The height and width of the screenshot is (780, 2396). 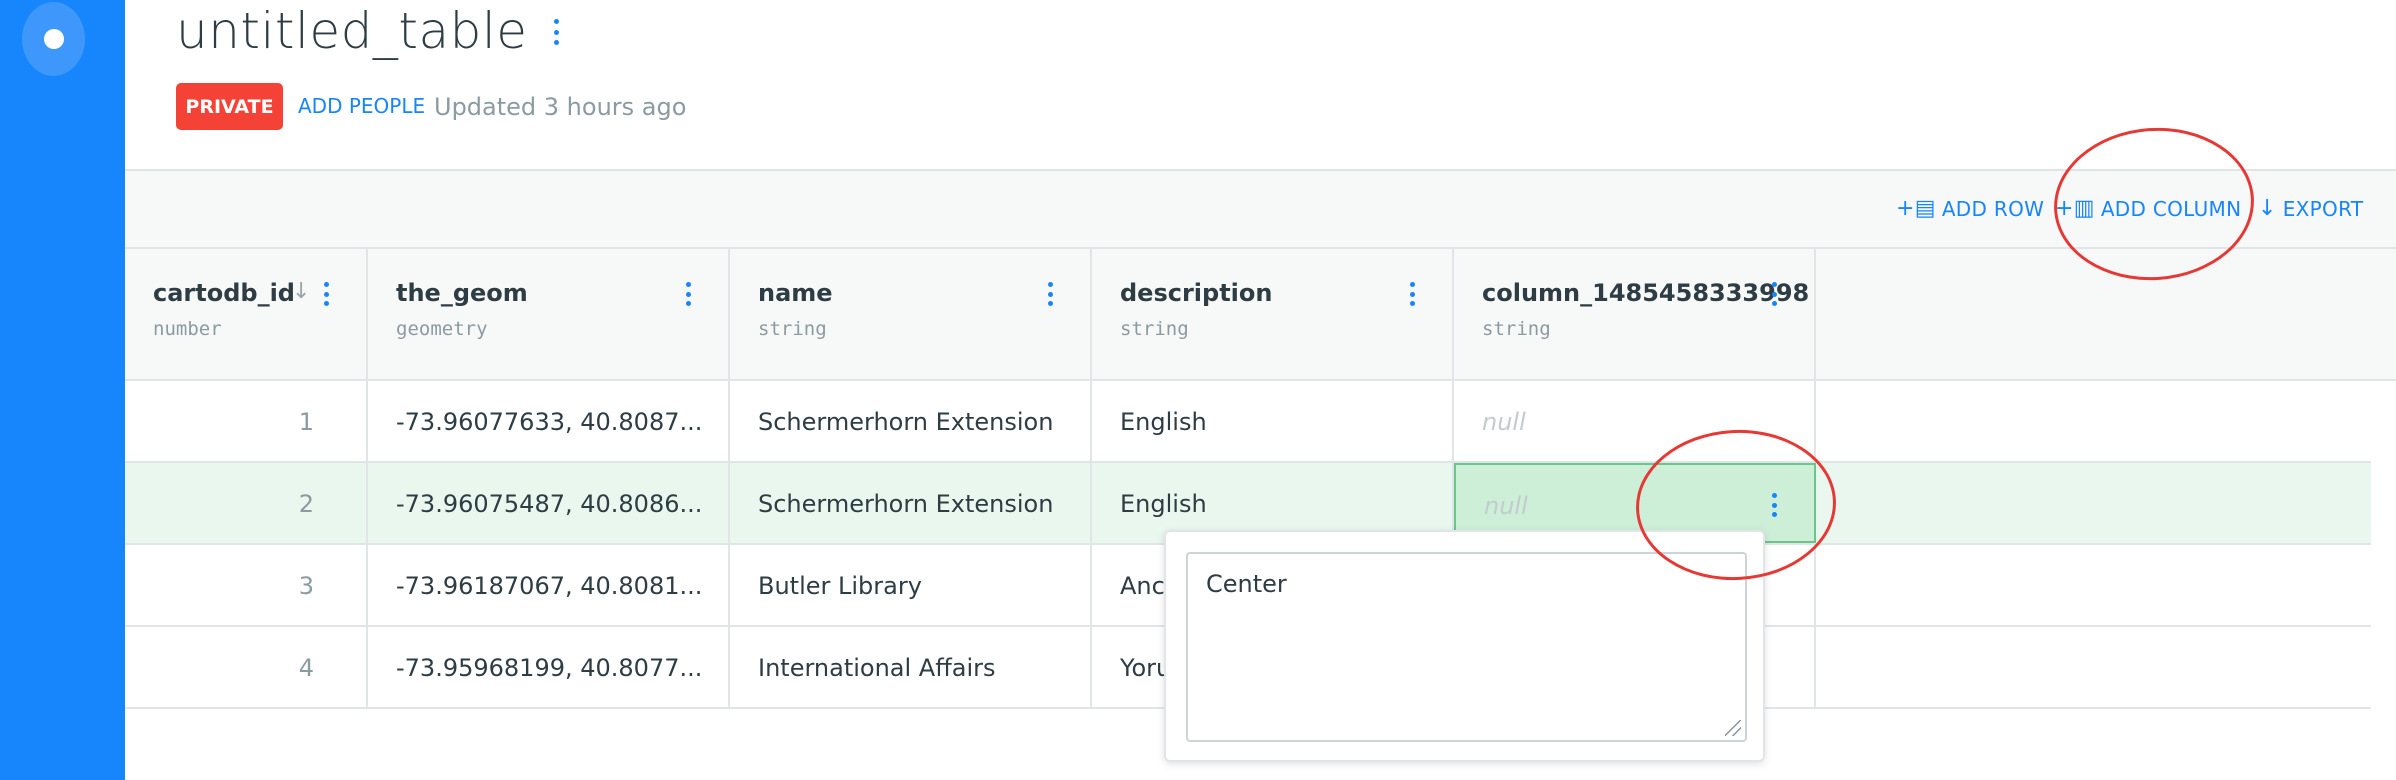 What do you see at coordinates (1273, 421) in the screenshot?
I see `table-cell: English` at bounding box center [1273, 421].